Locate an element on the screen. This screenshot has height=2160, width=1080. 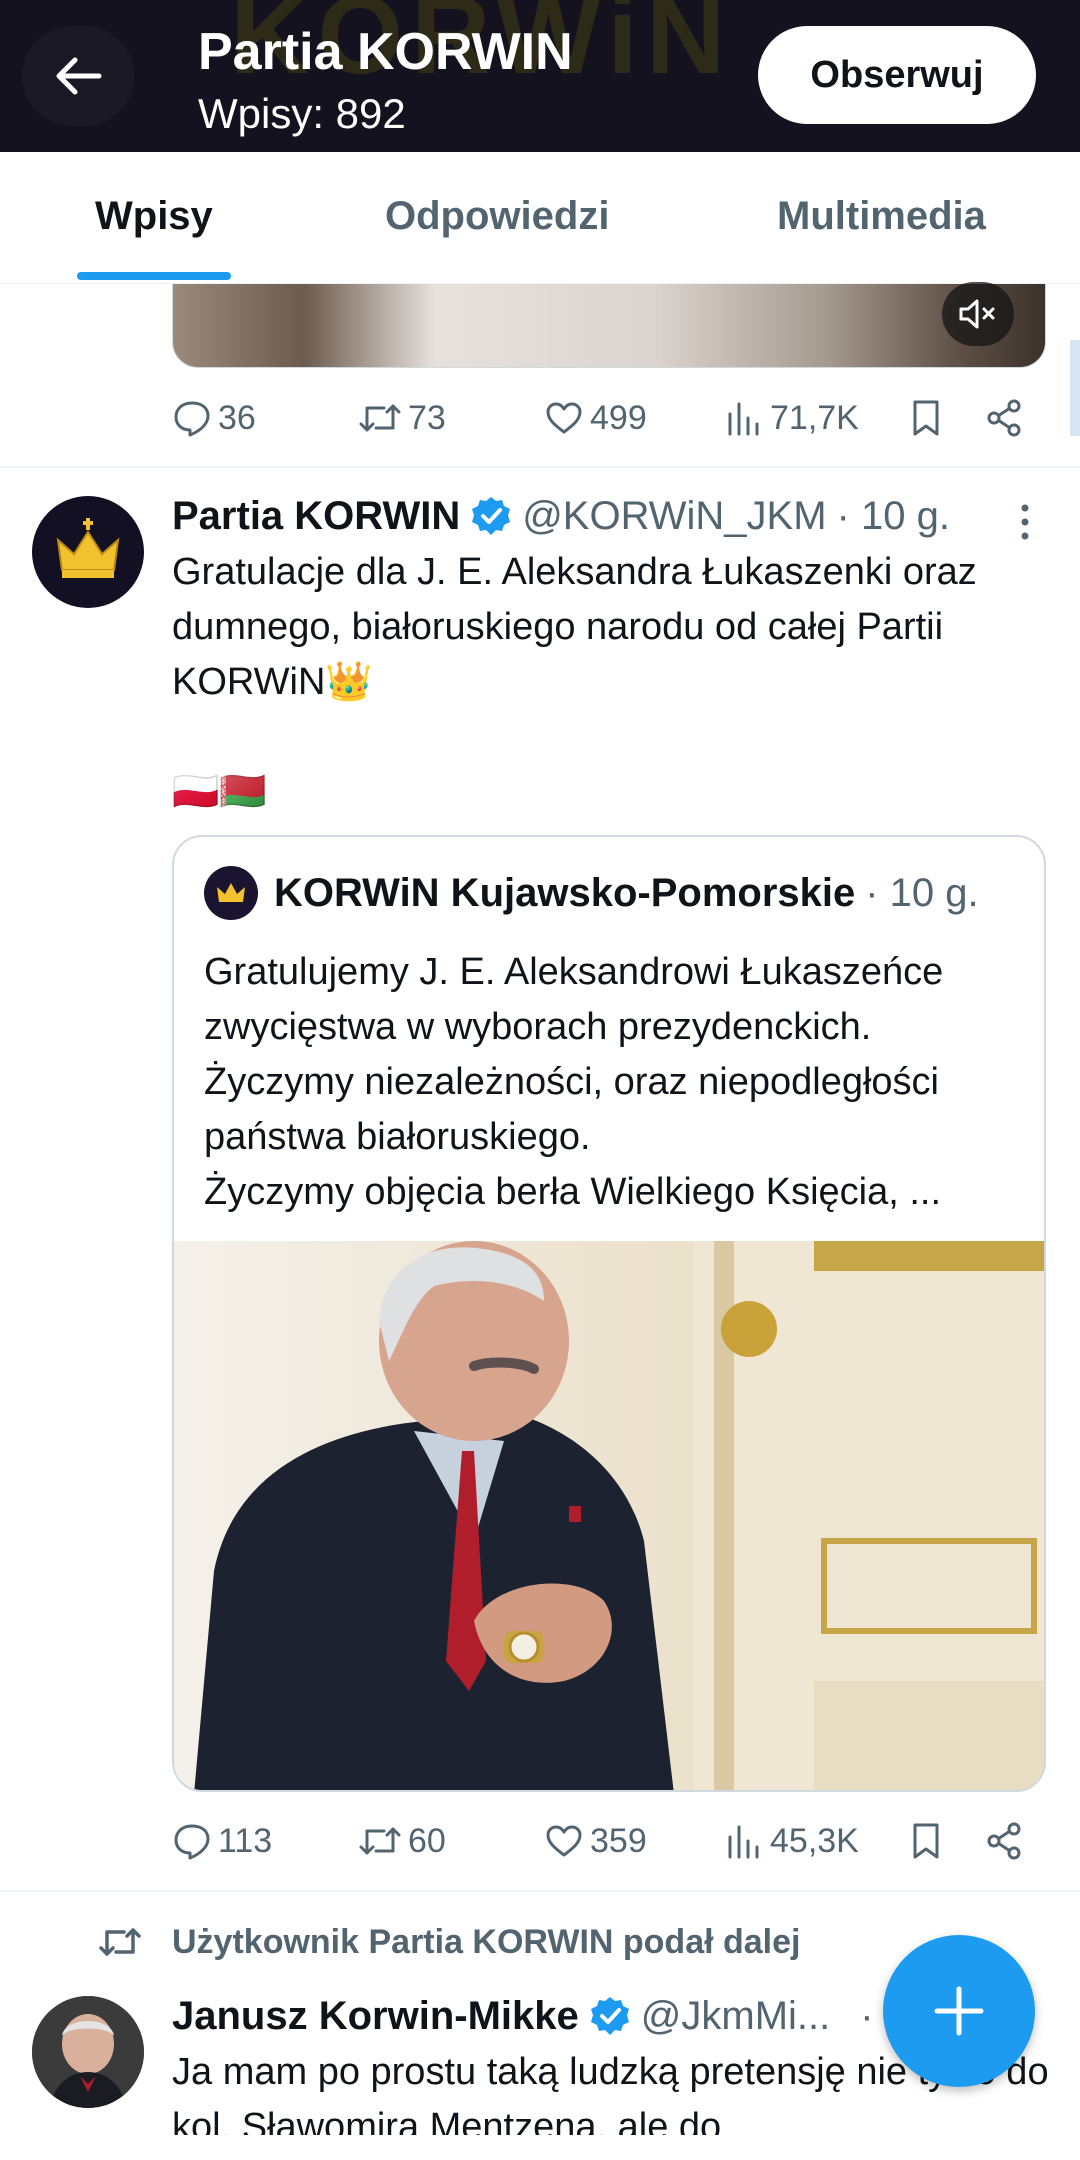
tweet-time: · 10 g. is located at coordinates (893, 516).